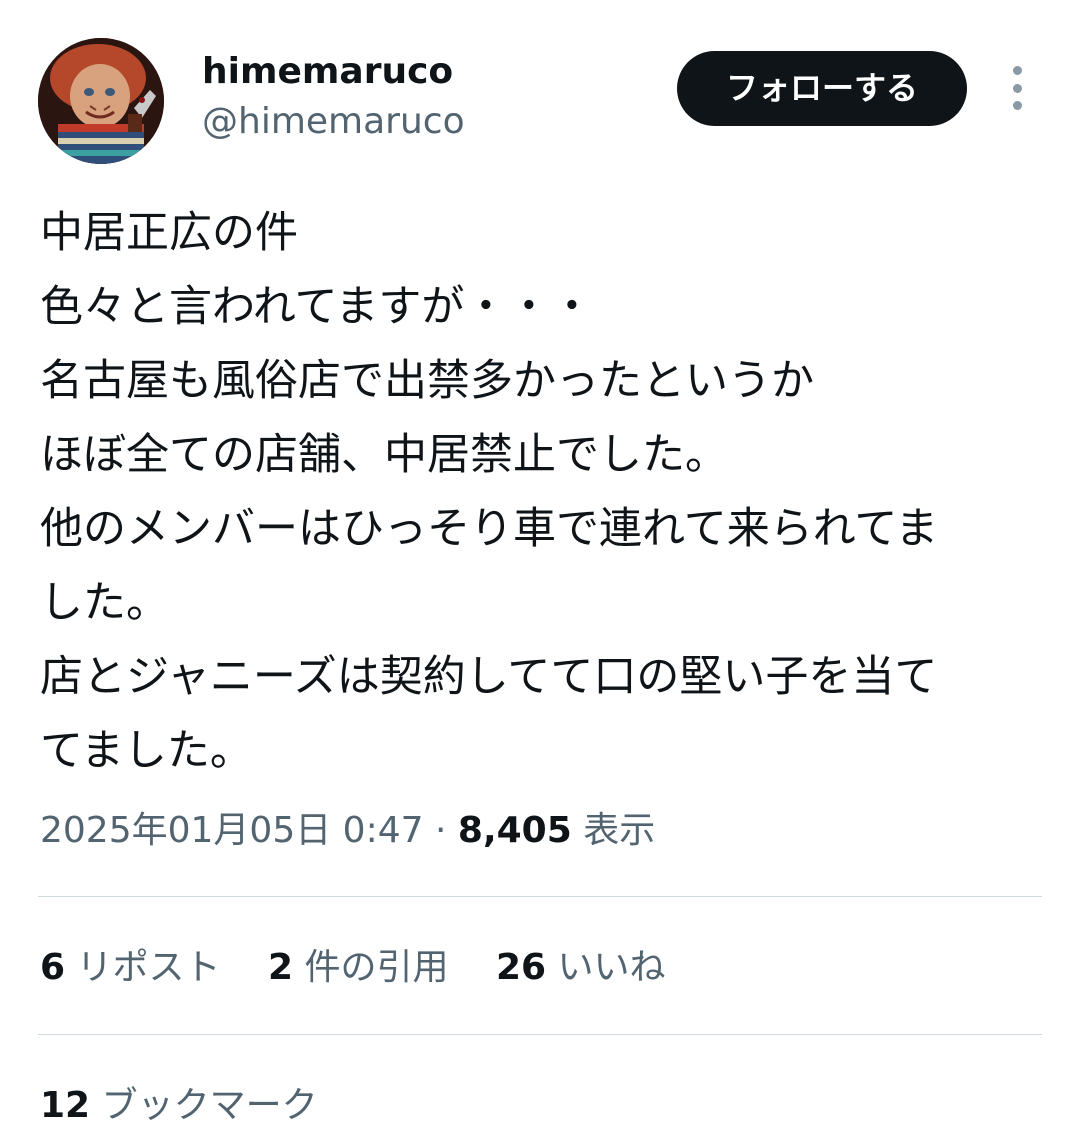 Image resolution: width=1080 pixels, height=1148 pixels. Describe the element at coordinates (65, 1105) in the screenshot. I see `bookmarks-count: 12` at that location.